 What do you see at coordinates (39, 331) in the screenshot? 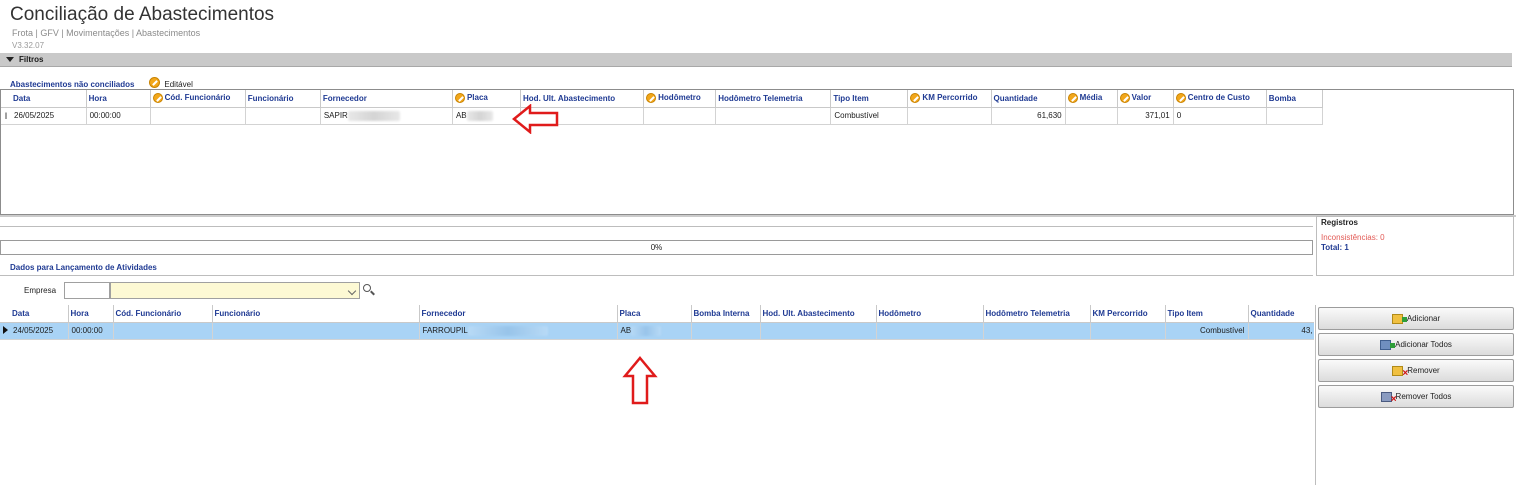
I see `cell-data: 24/05/2025` at bounding box center [39, 331].